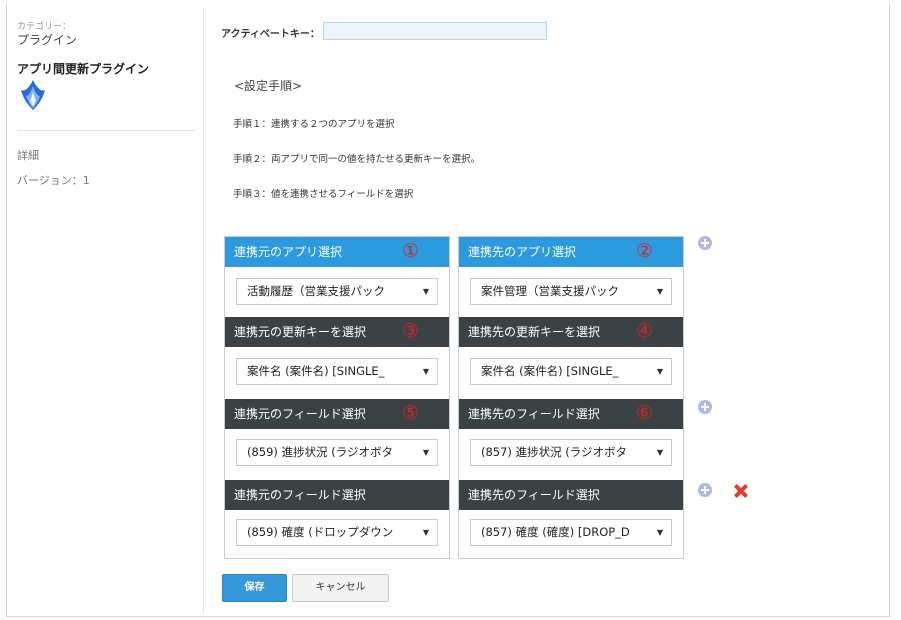 Image resolution: width=901 pixels, height=620 pixels. I want to click on source-key-select: 案件名 (案件名) [SINGLE_ ▼, so click(337, 371).